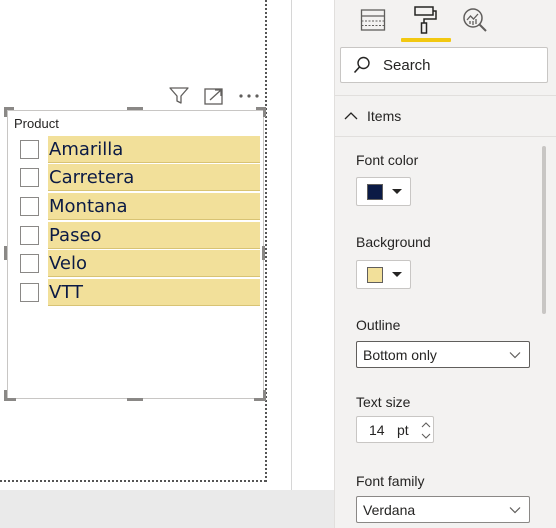 This screenshot has width=556, height=528. Describe the element at coordinates (167, 509) in the screenshot. I see `page-tabs-bar` at that location.